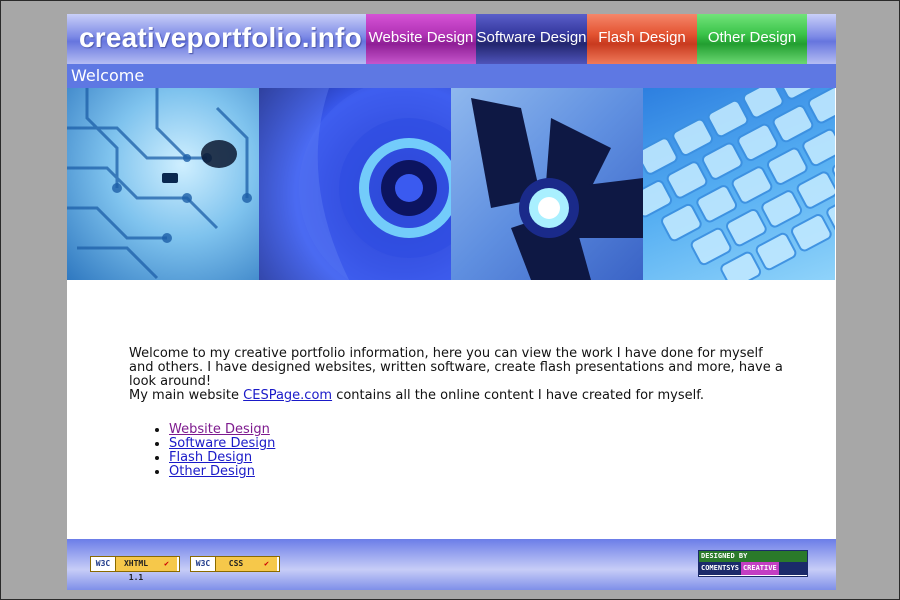  Describe the element at coordinates (739, 184) in the screenshot. I see `banner-keyboard-image` at that location.